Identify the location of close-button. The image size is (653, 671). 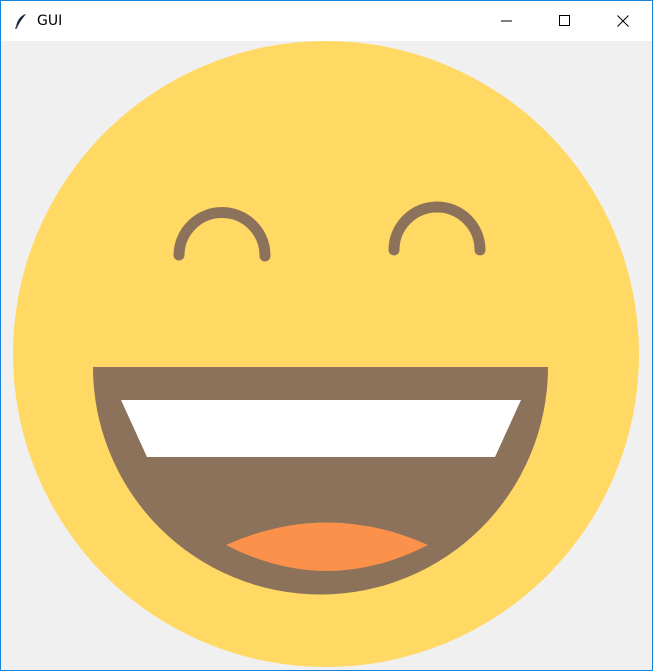
(623, 21).